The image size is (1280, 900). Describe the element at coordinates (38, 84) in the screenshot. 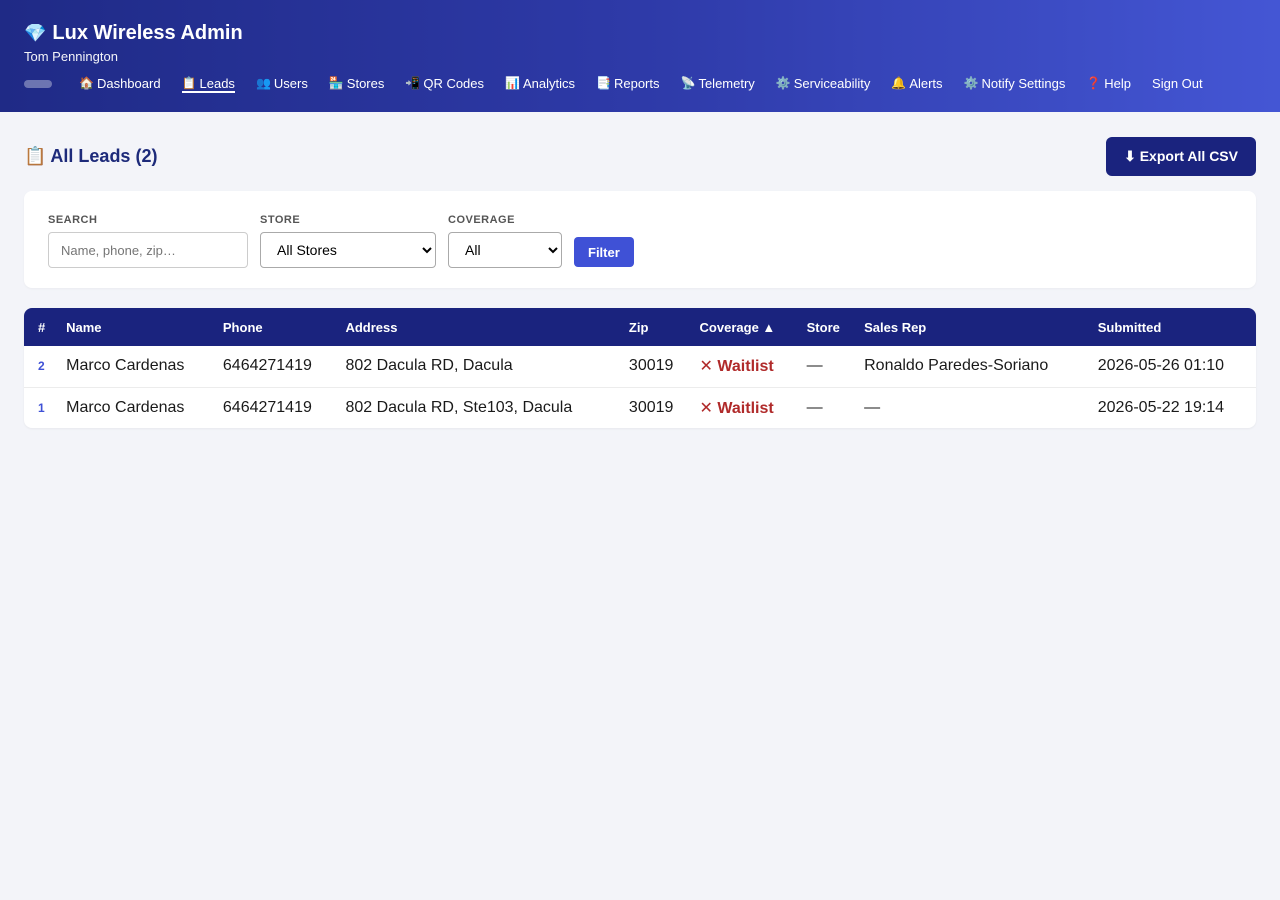

I see `nav-toggle` at that location.